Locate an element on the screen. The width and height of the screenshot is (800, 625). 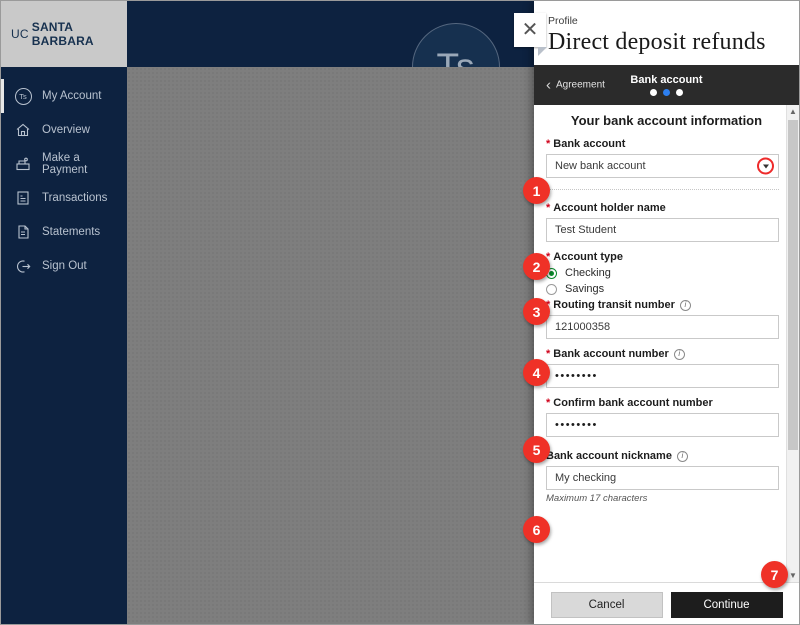
logo-name: SANTA BARBARA is located at coordinates (62, 34).